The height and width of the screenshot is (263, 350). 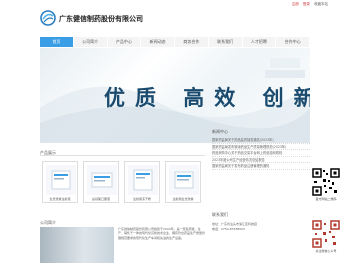 I want to click on intro-section-title: 公司简介, so click(x=48, y=222).